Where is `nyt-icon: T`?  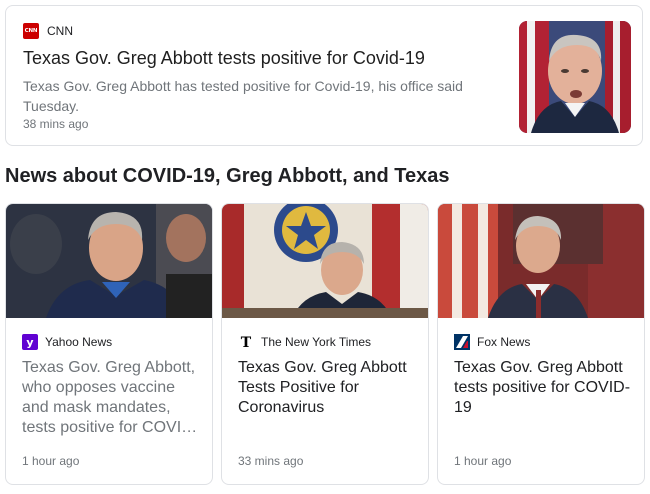 nyt-icon: T is located at coordinates (246, 342).